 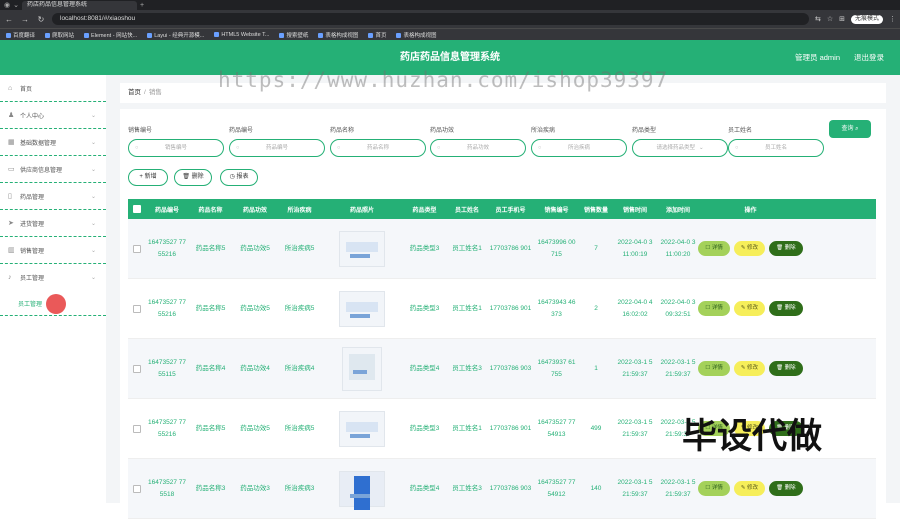 I want to click on filter-input: ○ 所治疾病, so click(x=579, y=148).